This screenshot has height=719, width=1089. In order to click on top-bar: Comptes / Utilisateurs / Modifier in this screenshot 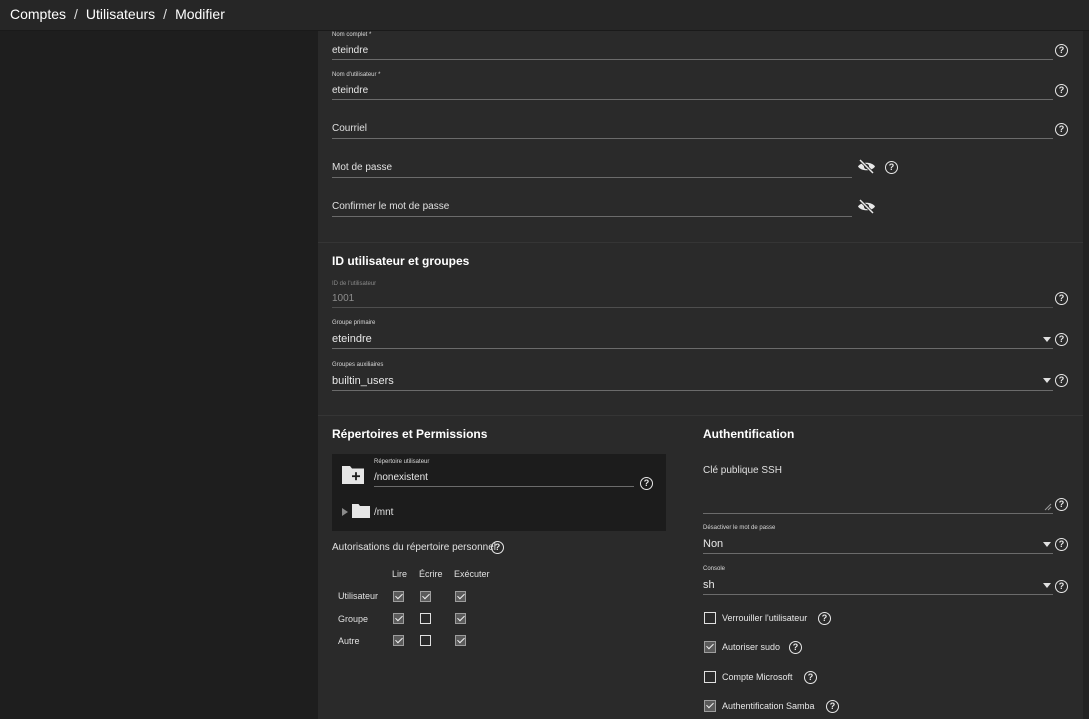, I will do `click(544, 15)`.